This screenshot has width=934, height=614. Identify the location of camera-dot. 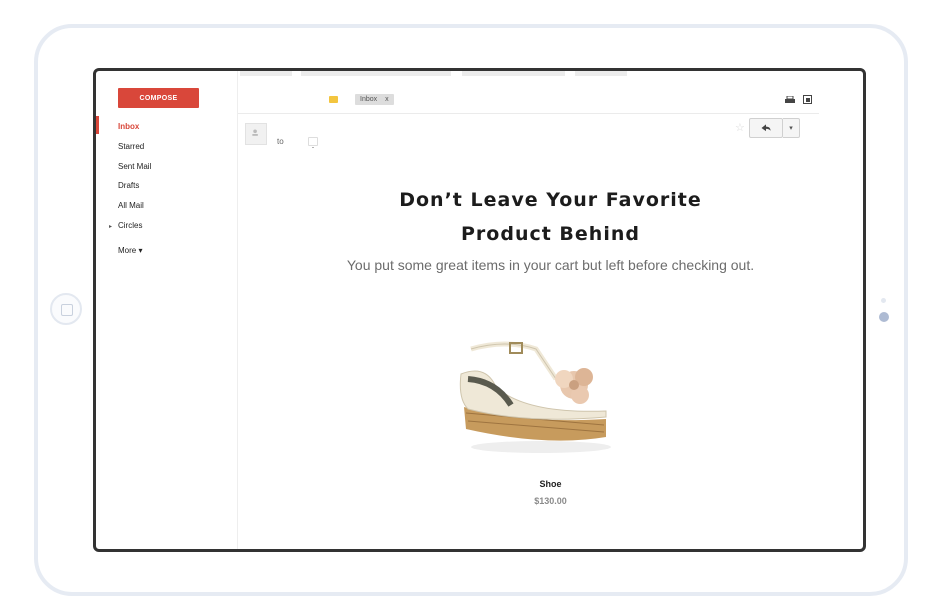
(884, 317).